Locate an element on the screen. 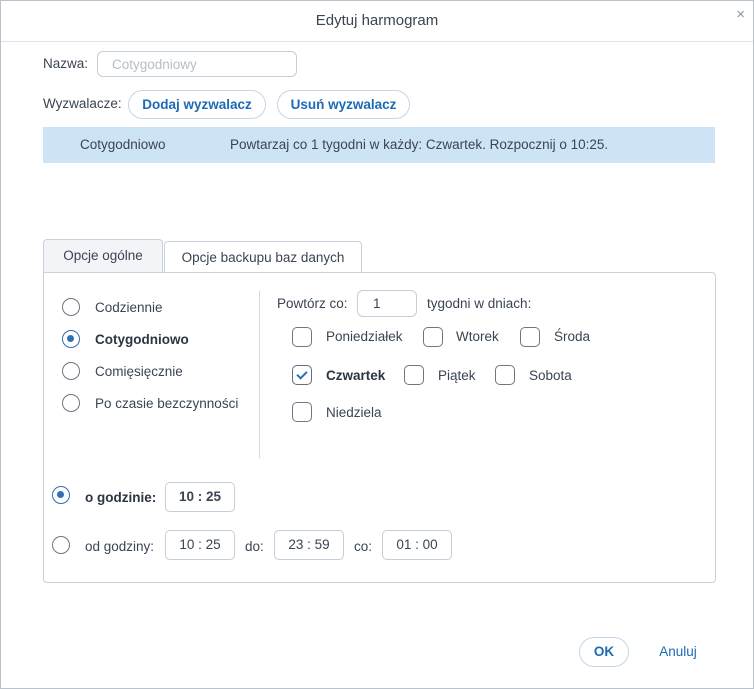 The height and width of the screenshot is (689, 754). every-interval-input: 01 : 00 is located at coordinates (417, 545).